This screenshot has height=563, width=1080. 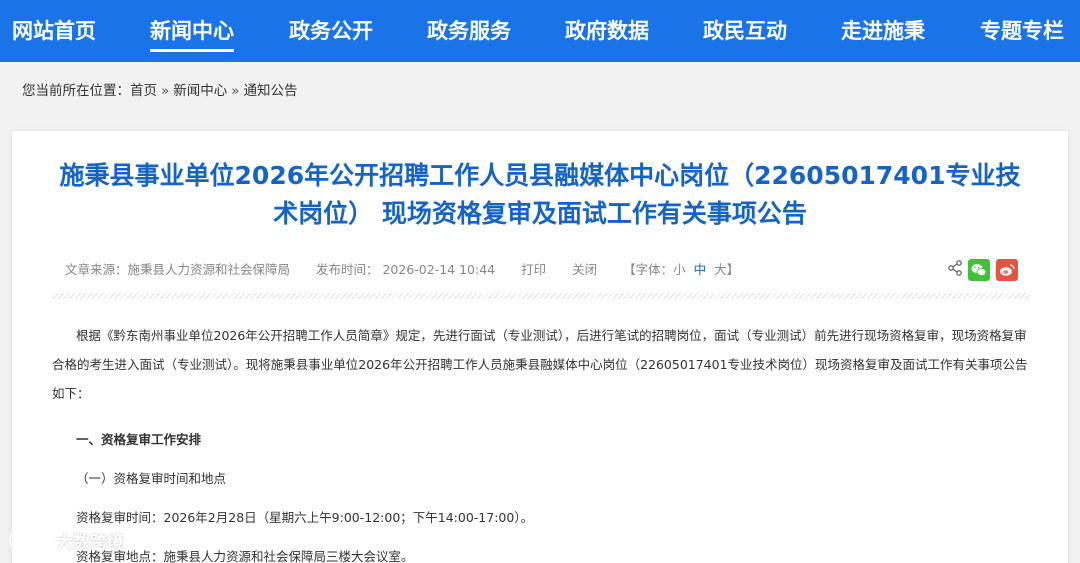 What do you see at coordinates (29, 540) in the screenshot?
I see `watermark-logo-icon` at bounding box center [29, 540].